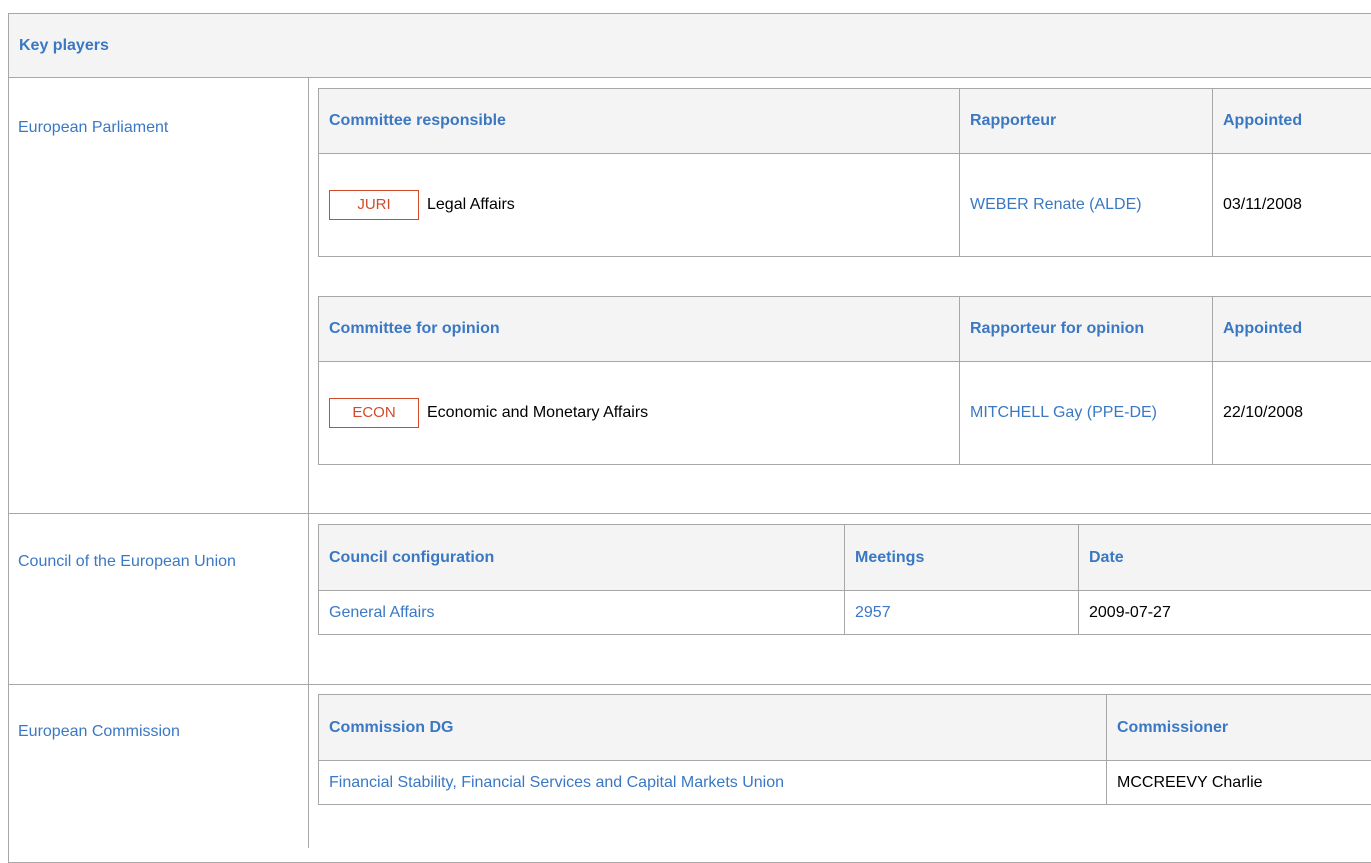  Describe the element at coordinates (1086, 329) in the screenshot. I see `column-header: Rapporteur for opinion` at that location.